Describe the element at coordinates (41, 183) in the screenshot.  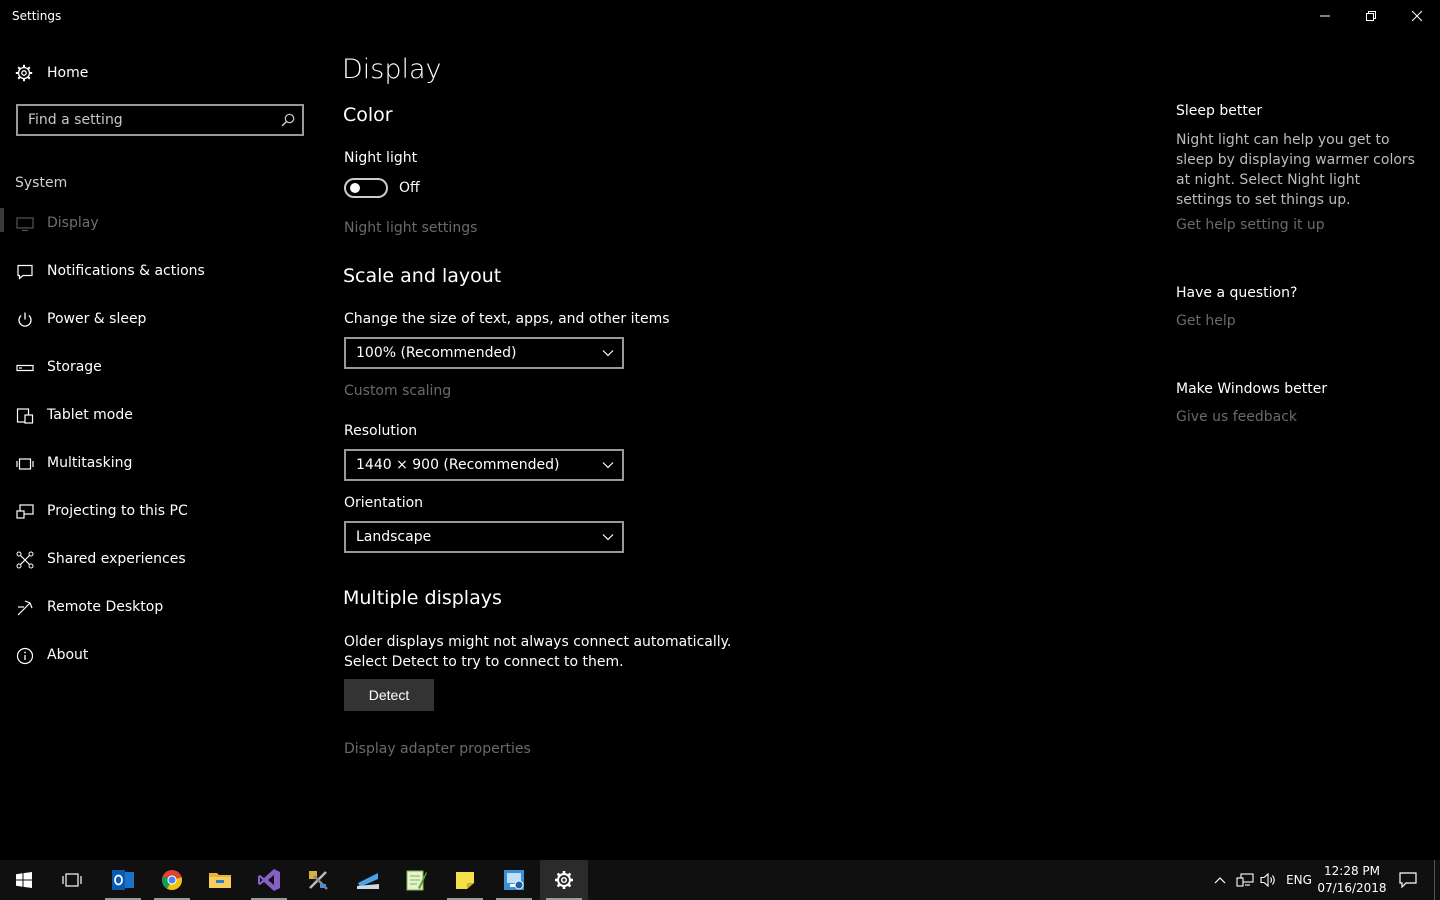
I see `section-label-system: System` at that location.